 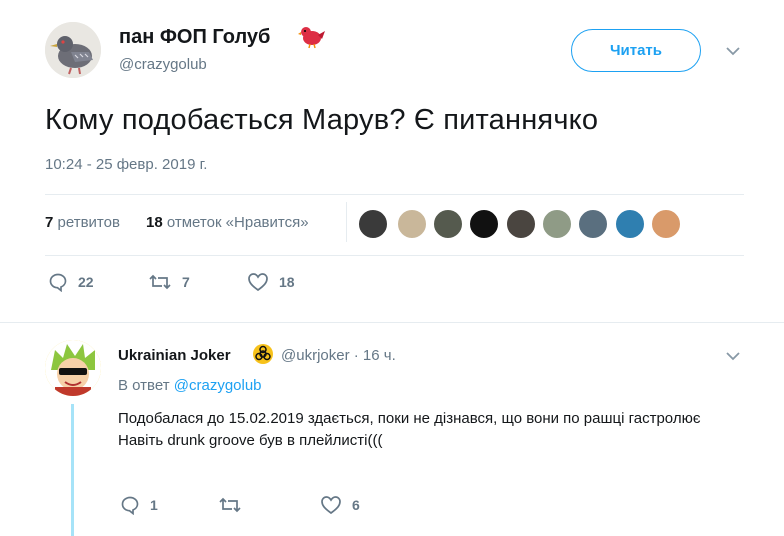 What do you see at coordinates (71, 282) in the screenshot?
I see `reply-action: 22` at bounding box center [71, 282].